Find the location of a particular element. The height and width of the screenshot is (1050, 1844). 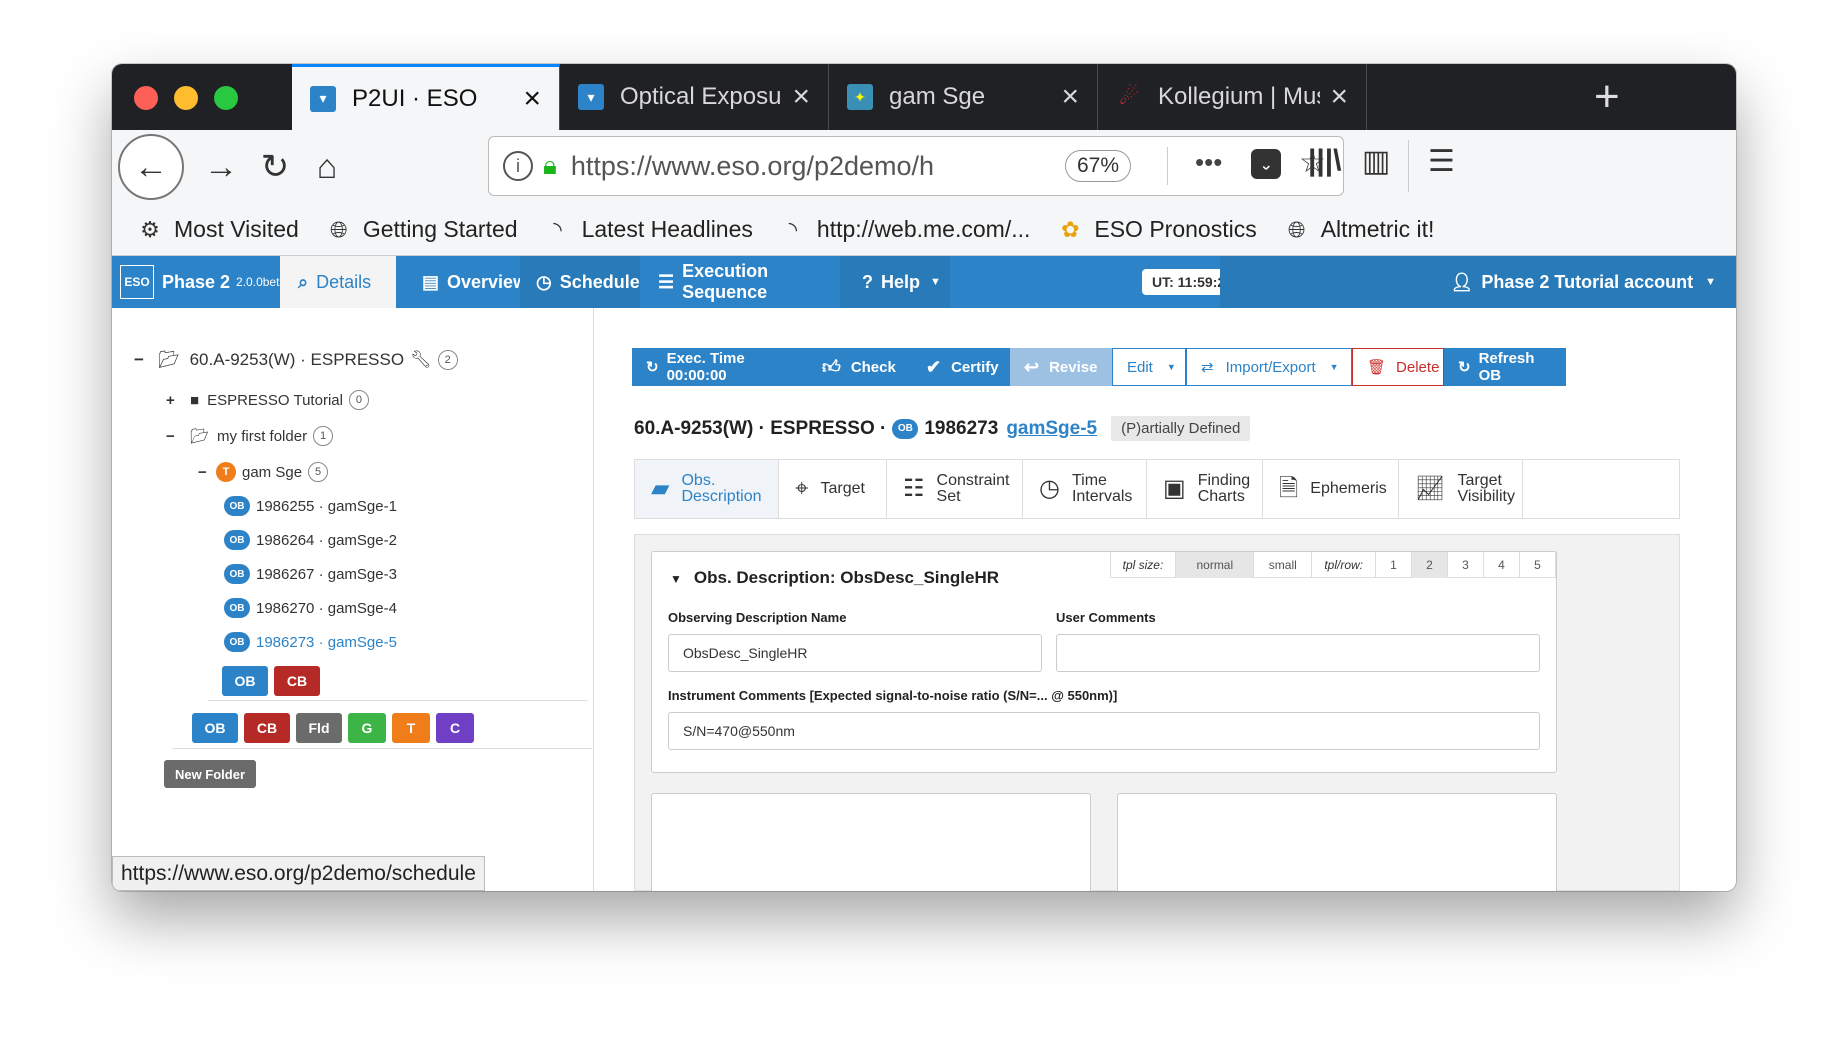

tab-gam-sge: ✦ gam Sge × is located at coordinates (963, 97).